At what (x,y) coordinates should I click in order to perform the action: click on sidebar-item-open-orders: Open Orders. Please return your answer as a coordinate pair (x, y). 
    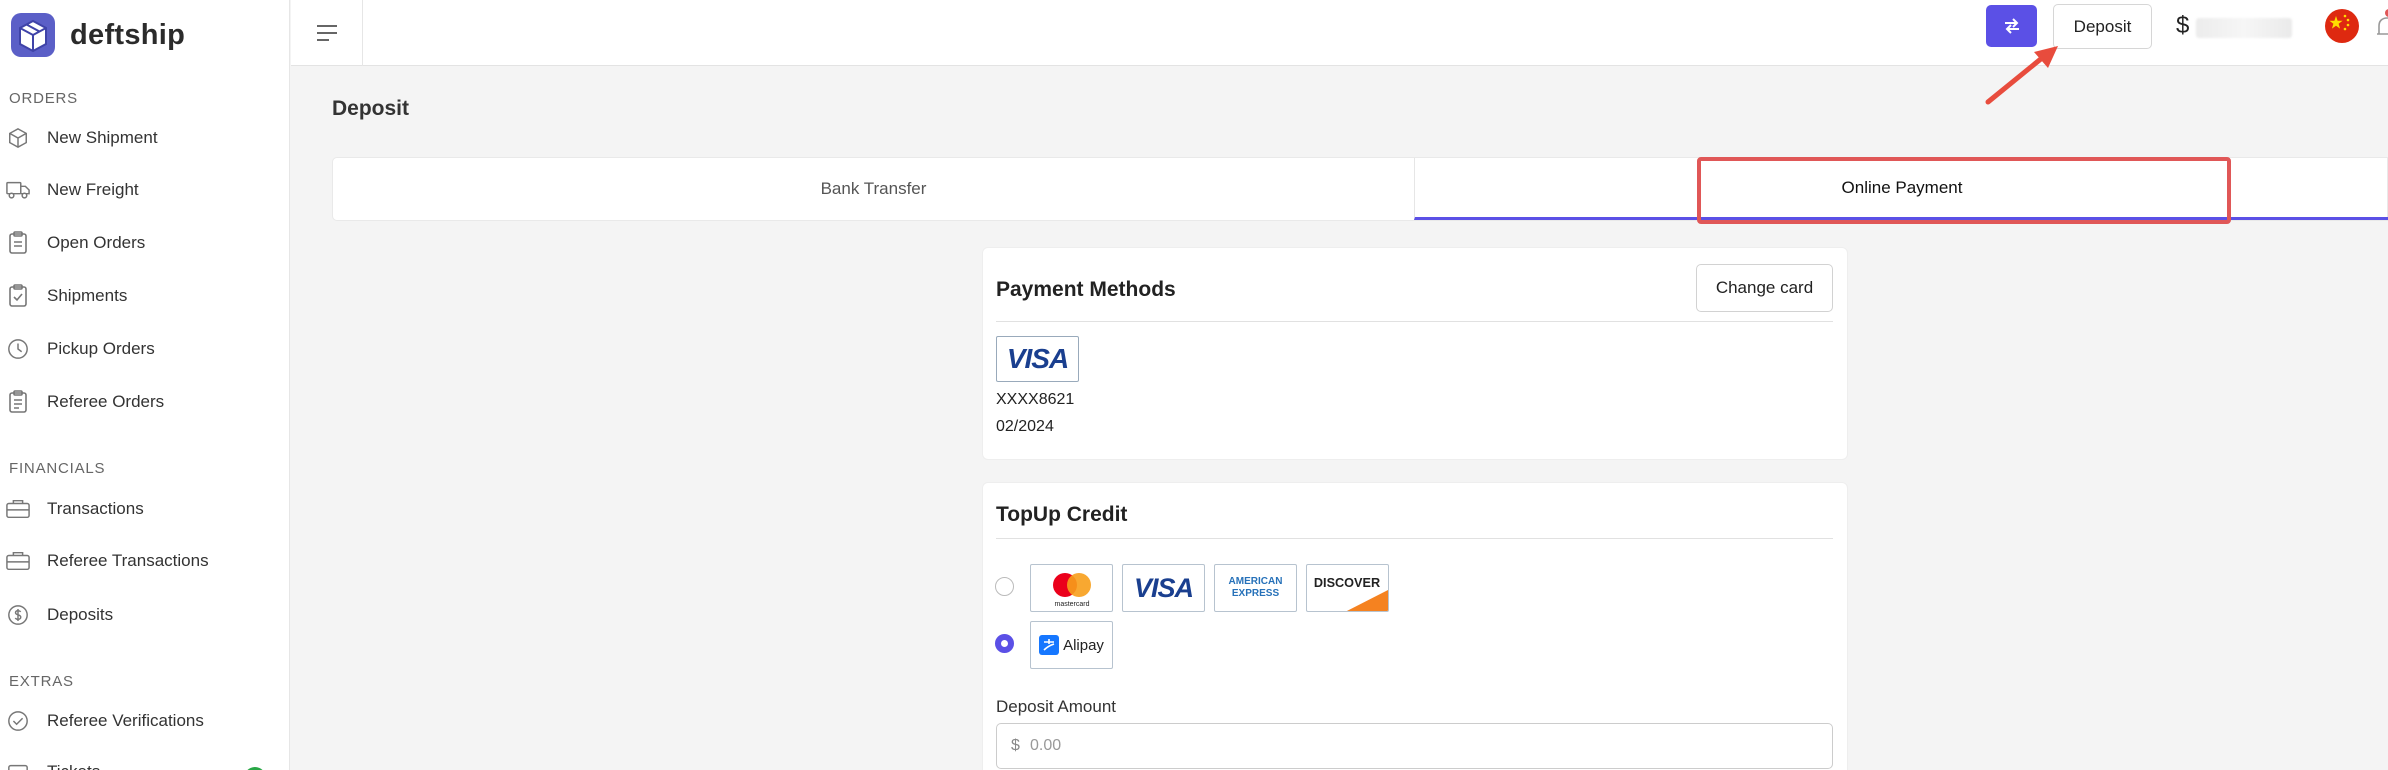
    Looking at the image, I should click on (141, 243).